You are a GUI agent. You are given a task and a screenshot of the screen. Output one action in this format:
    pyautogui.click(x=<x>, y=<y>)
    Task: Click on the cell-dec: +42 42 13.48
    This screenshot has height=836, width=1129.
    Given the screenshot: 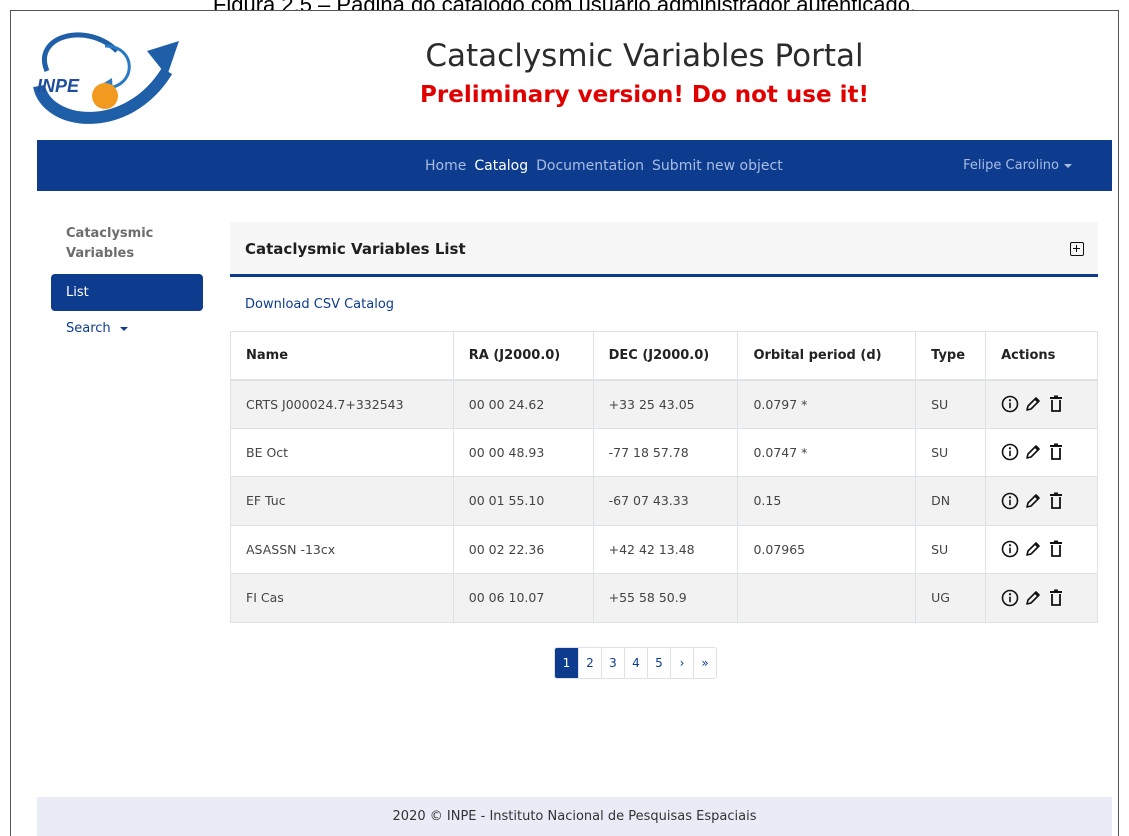 What is the action you would take?
    pyautogui.click(x=665, y=549)
    